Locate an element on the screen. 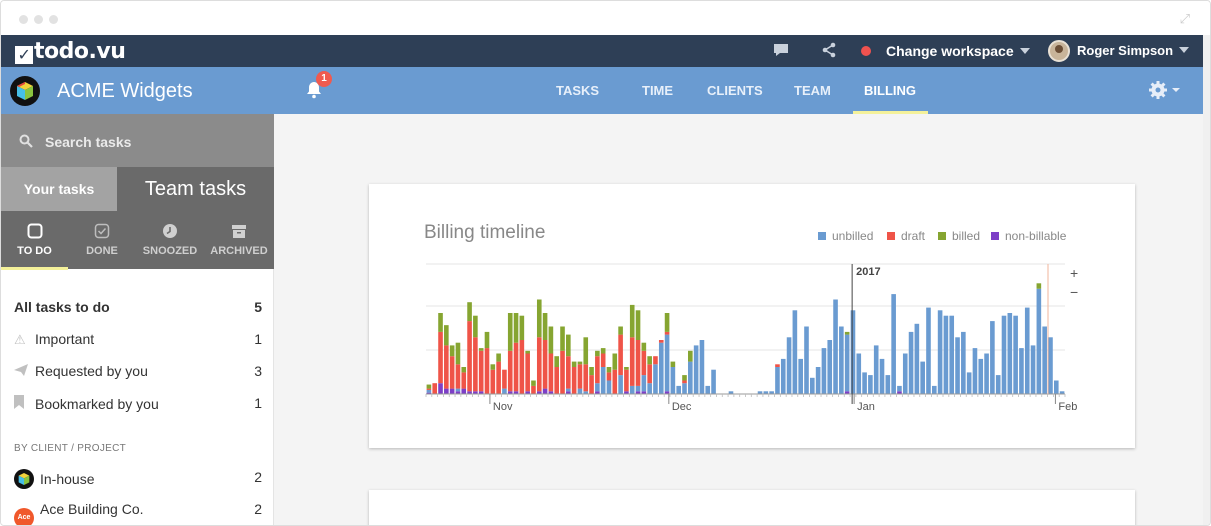 The height and width of the screenshot is (526, 1211). tab-time: TIME is located at coordinates (657, 90).